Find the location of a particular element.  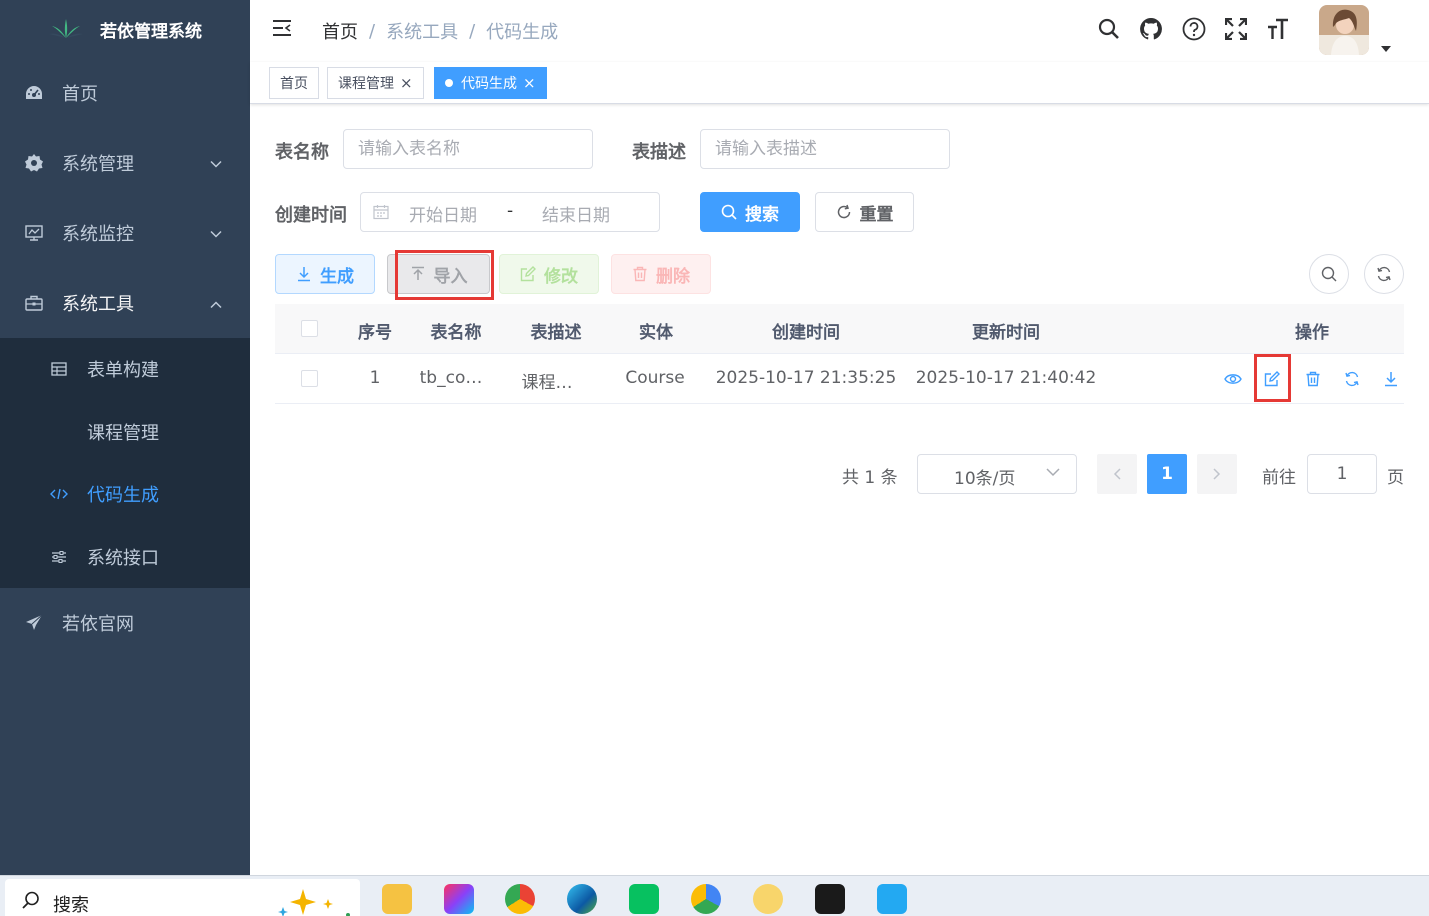

chevron-up-icon is located at coordinates (216, 303).